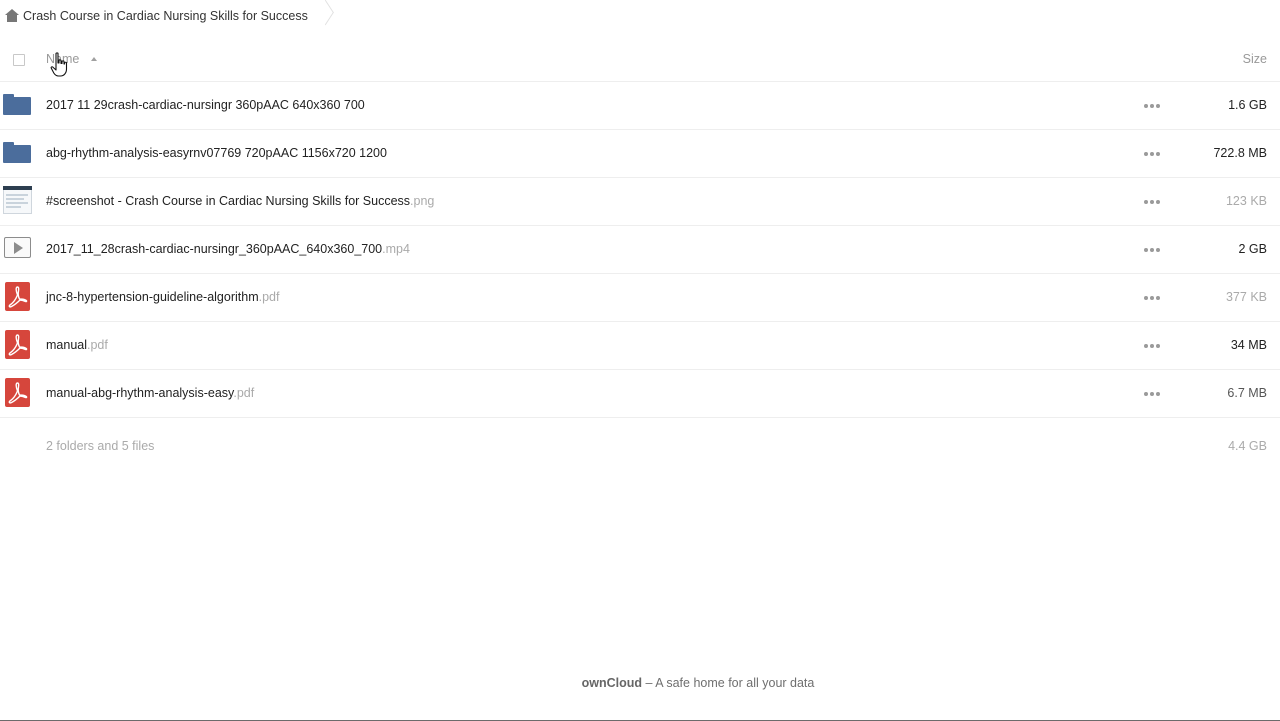 The image size is (1280, 721). What do you see at coordinates (640, 446) in the screenshot?
I see `file-summary-row: 2 folders and 5 files 4.4 GB` at bounding box center [640, 446].